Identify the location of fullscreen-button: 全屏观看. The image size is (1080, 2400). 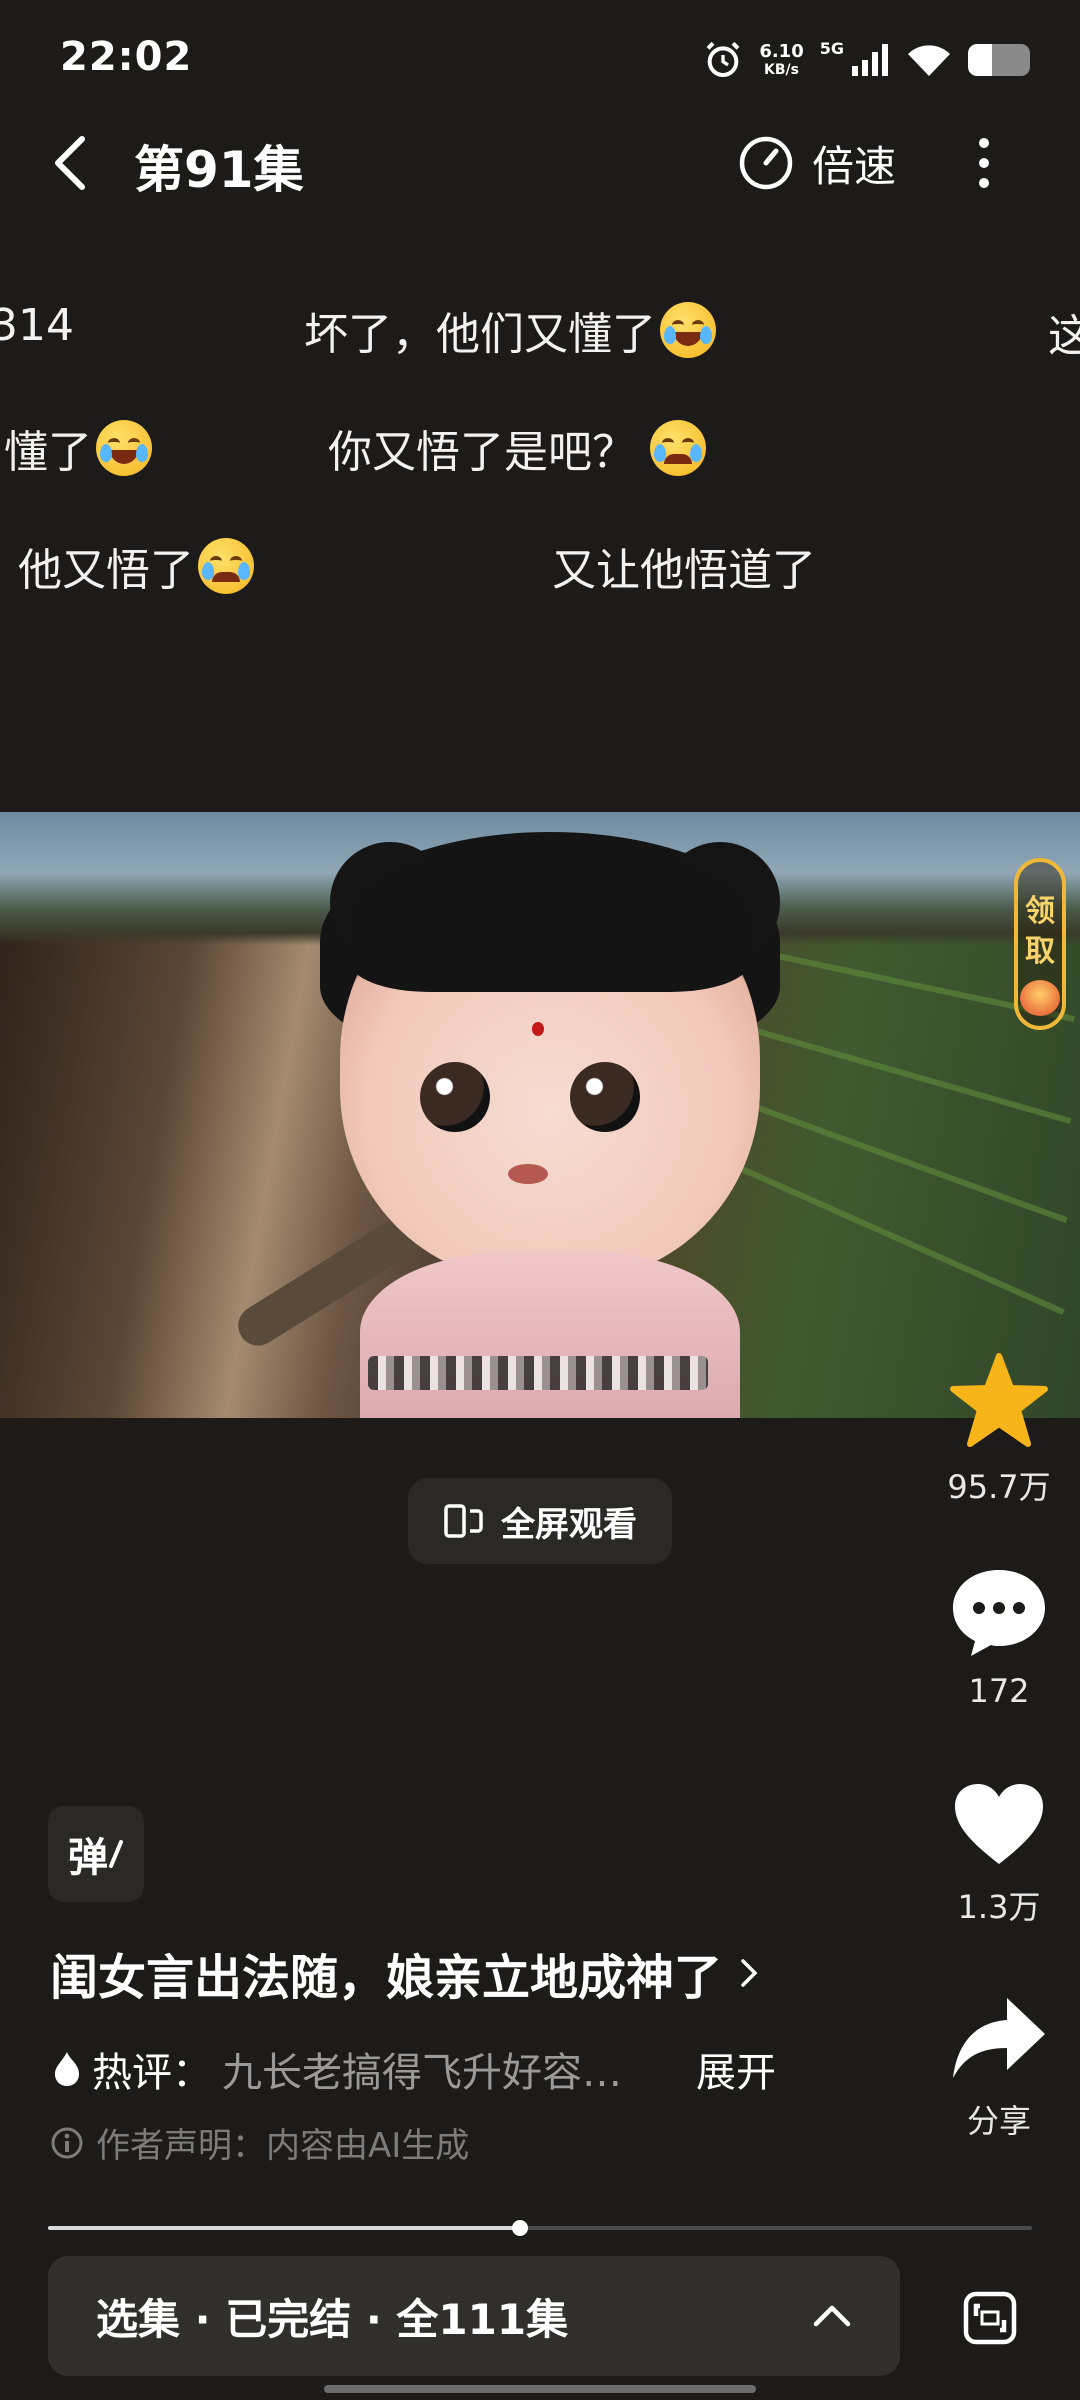
(540, 1521).